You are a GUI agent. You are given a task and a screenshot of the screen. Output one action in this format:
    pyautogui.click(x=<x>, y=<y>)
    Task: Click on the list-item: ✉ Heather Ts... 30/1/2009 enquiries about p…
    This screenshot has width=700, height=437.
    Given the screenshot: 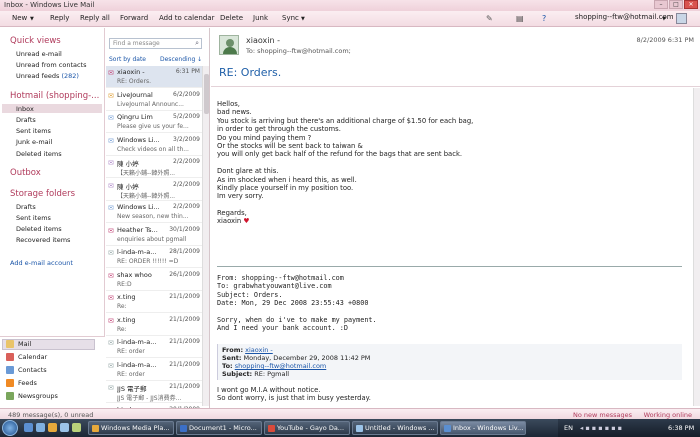 What is the action you would take?
    pyautogui.click(x=154, y=235)
    